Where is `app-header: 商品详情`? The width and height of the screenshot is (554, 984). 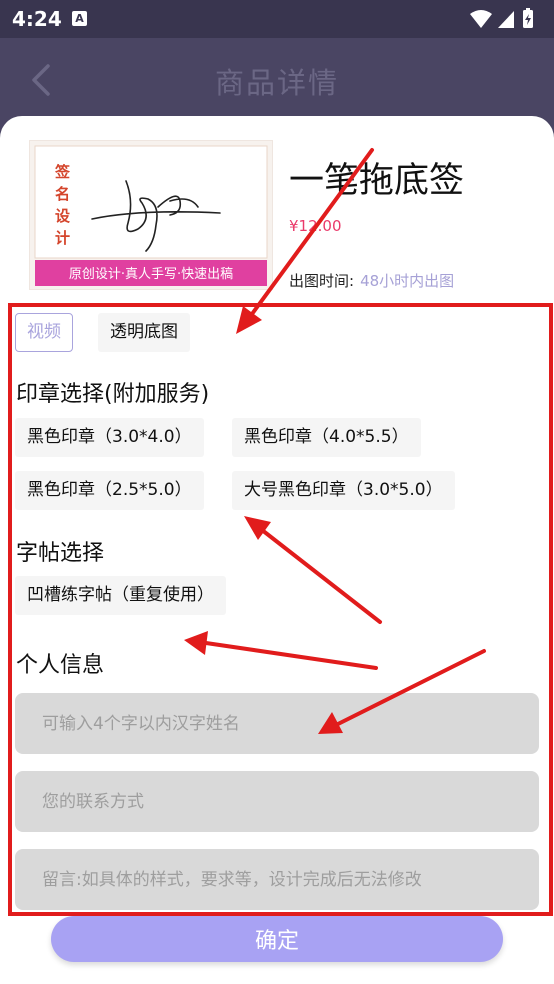
app-header: 商品详情 is located at coordinates (277, 80).